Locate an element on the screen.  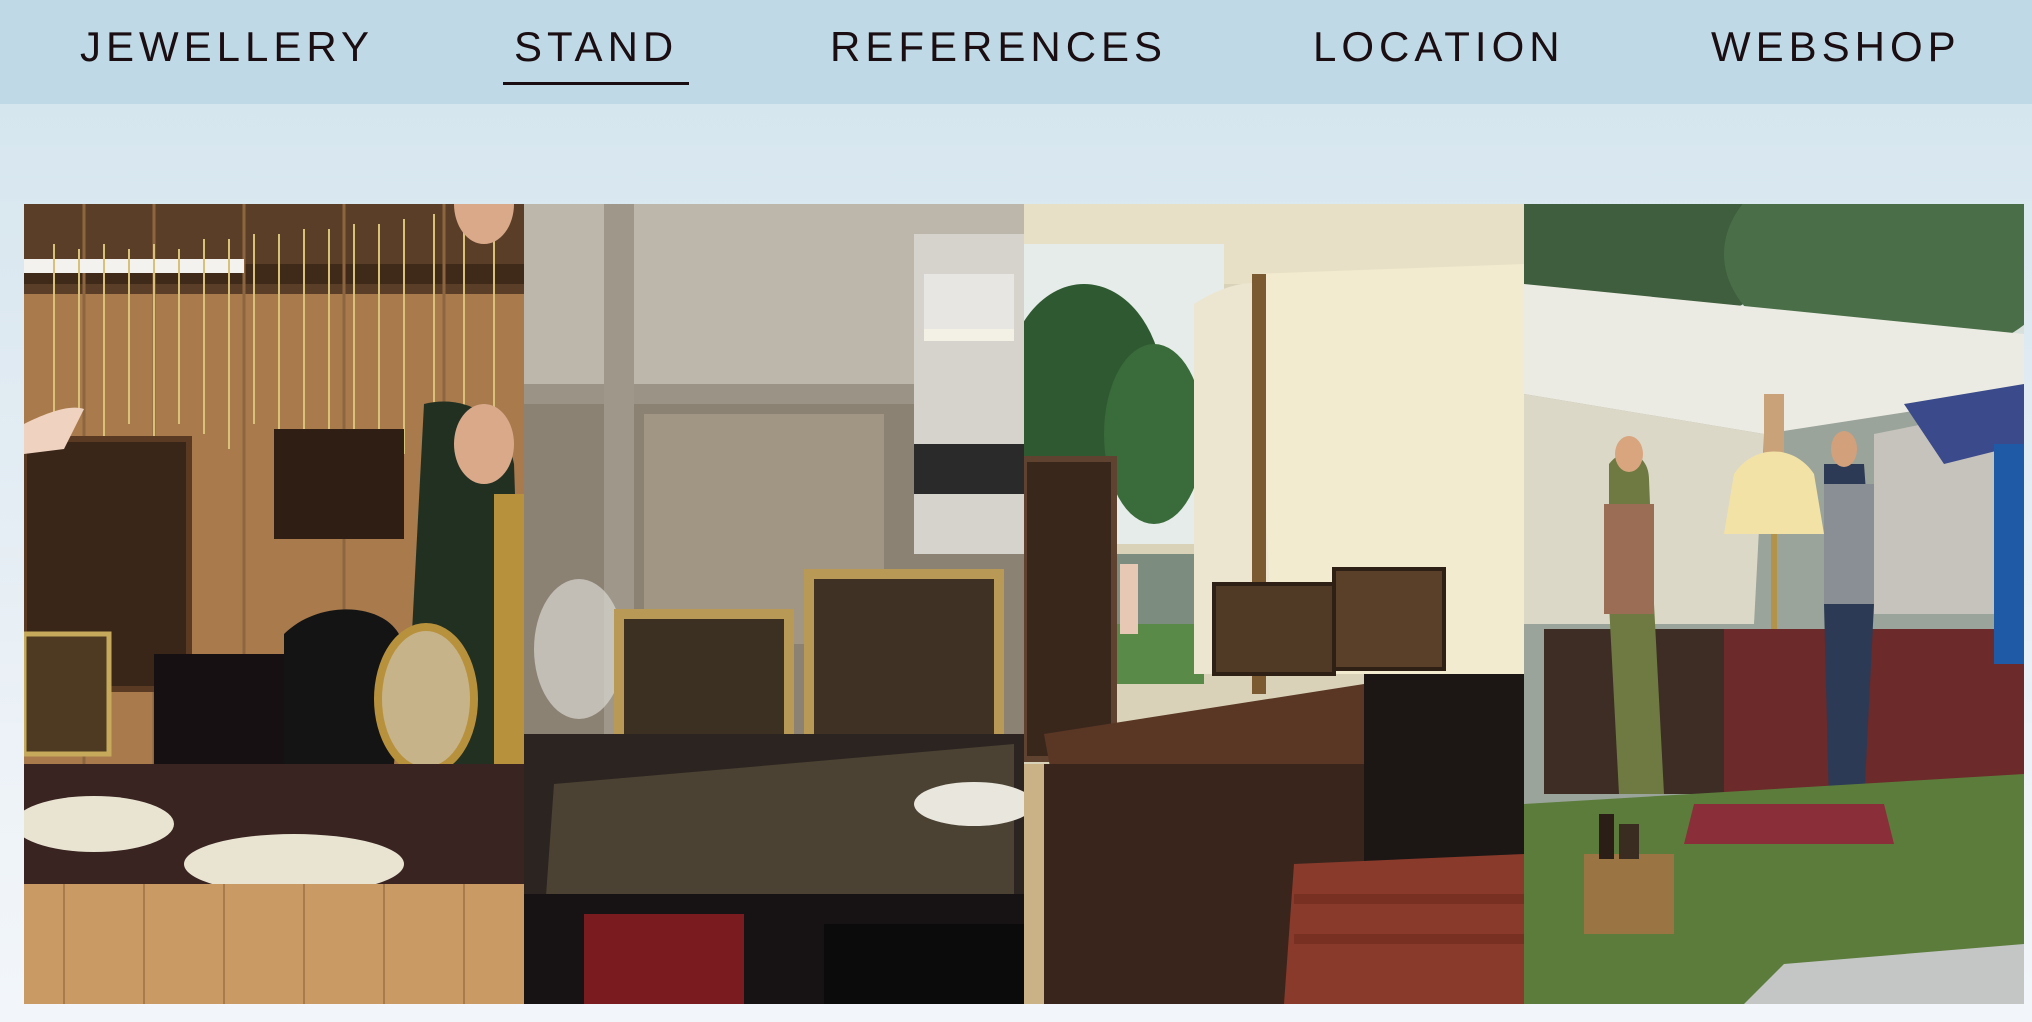
nav-location: LOCATION is located at coordinates (1439, 47).